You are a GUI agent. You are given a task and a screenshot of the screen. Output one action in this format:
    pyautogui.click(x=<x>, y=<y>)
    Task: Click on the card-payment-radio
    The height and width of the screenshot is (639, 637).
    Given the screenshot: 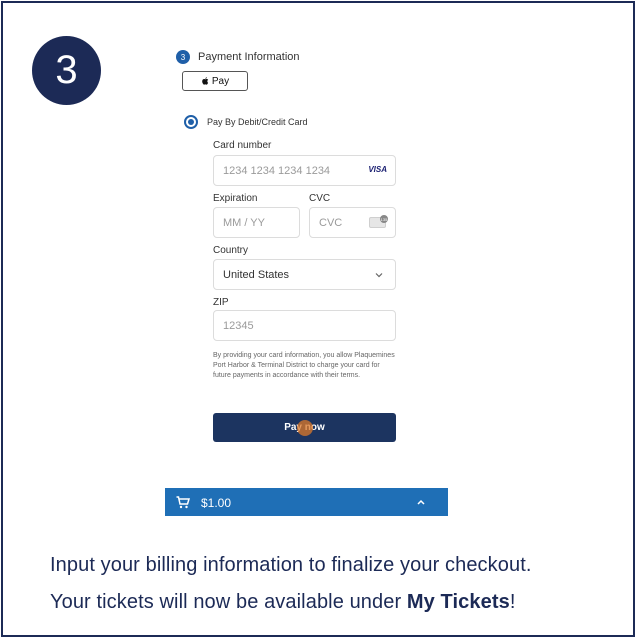 What is the action you would take?
    pyautogui.click(x=191, y=122)
    